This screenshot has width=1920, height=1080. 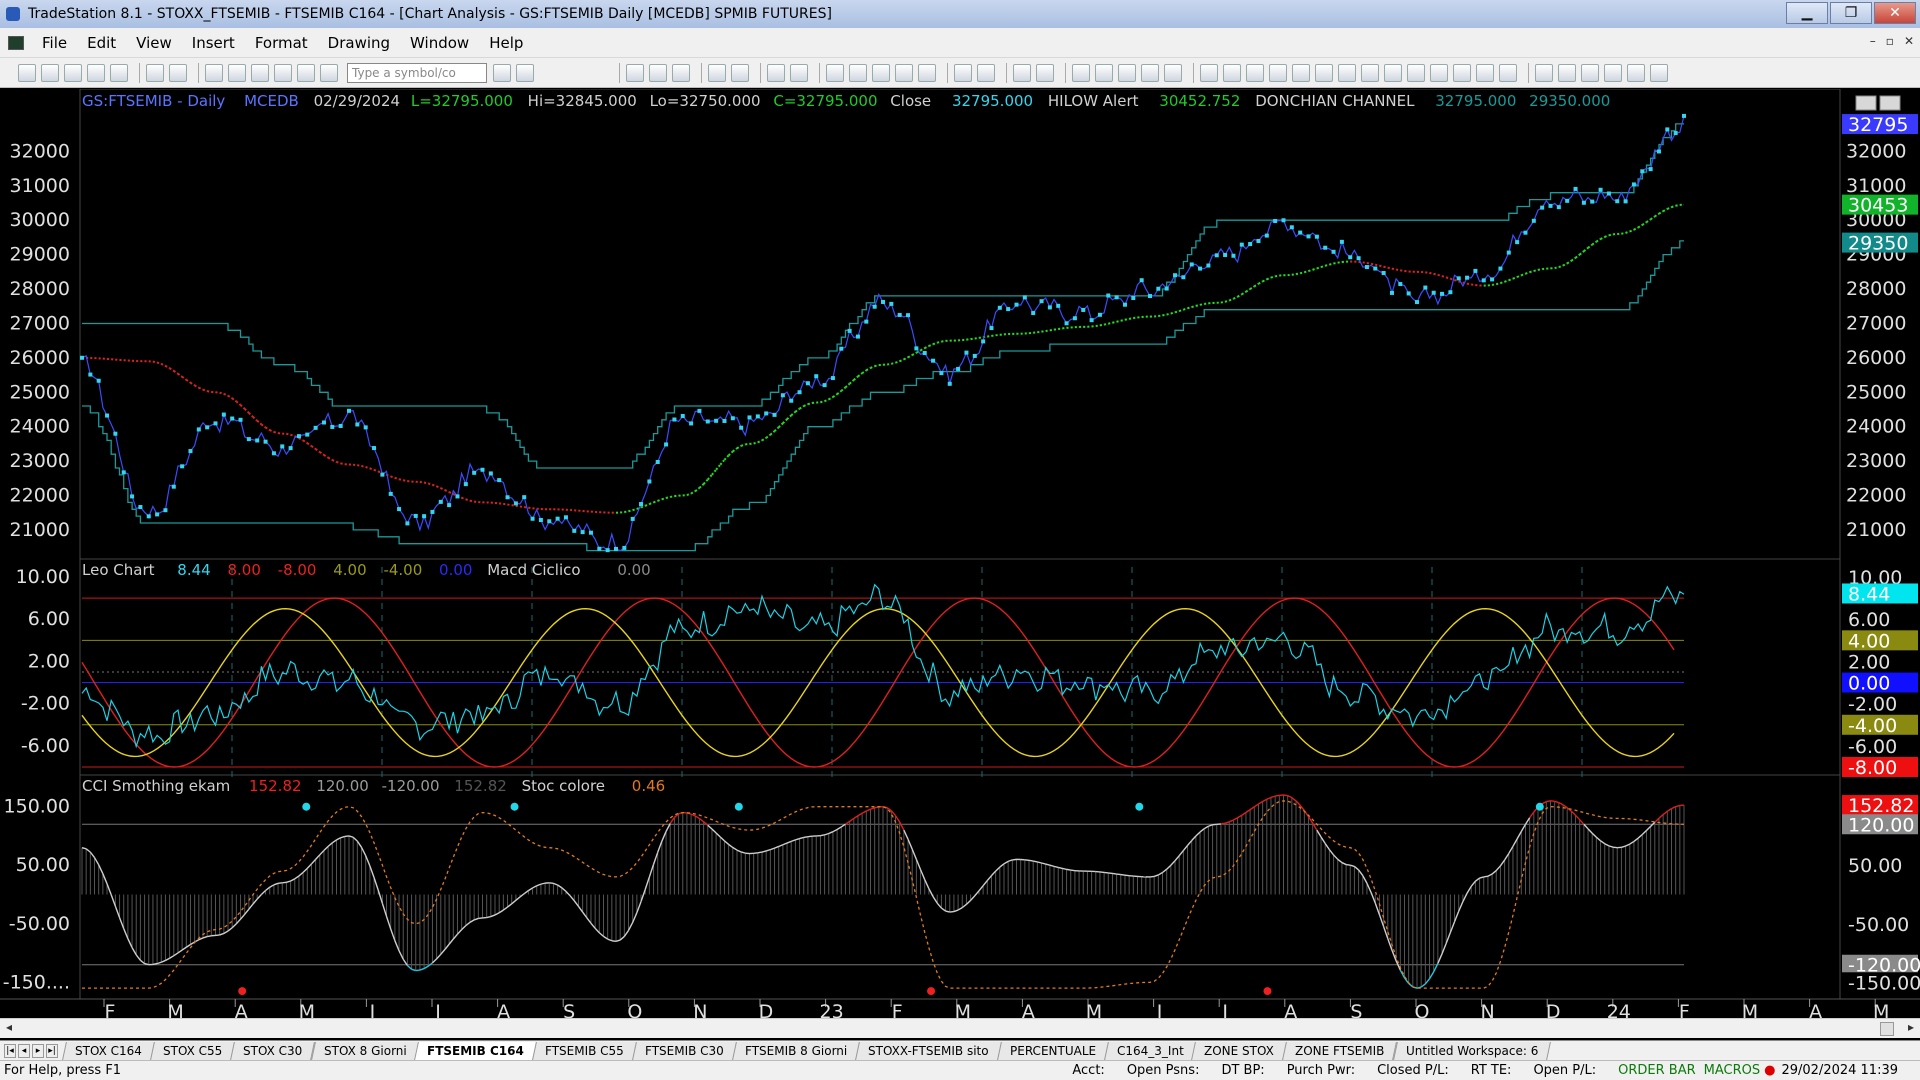 What do you see at coordinates (1544, 72) in the screenshot?
I see `curve-icon` at bounding box center [1544, 72].